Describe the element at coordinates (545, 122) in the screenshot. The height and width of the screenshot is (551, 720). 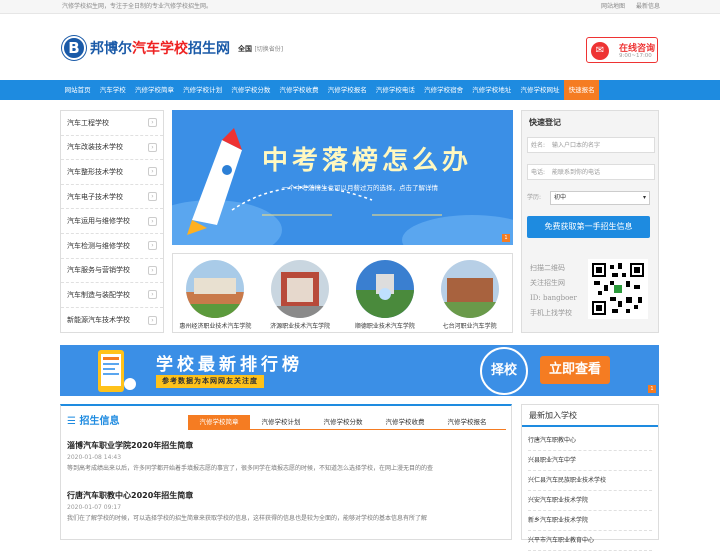
I see `register-title: 快速登记` at that location.